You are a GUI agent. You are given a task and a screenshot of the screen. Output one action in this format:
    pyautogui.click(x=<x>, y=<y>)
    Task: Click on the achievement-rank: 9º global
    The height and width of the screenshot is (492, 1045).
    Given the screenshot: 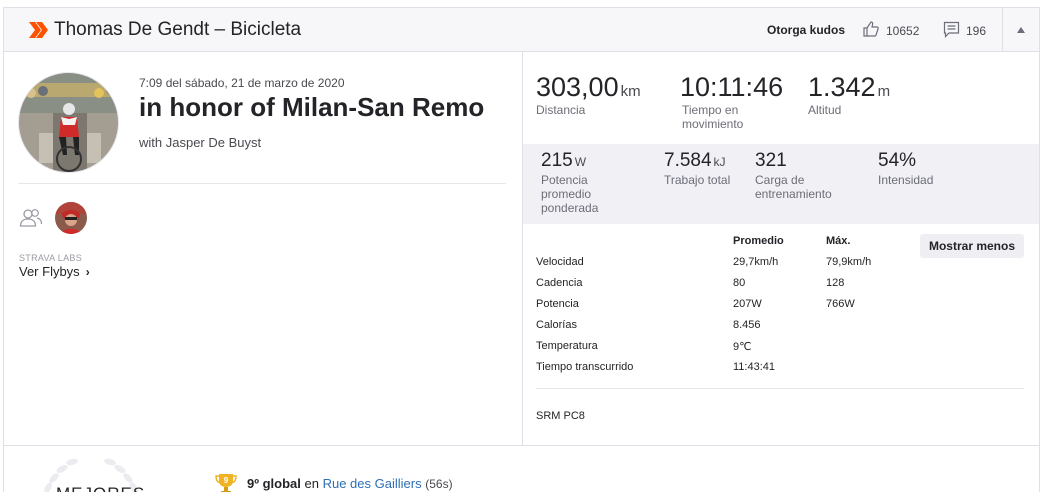 What is the action you would take?
    pyautogui.click(x=274, y=483)
    